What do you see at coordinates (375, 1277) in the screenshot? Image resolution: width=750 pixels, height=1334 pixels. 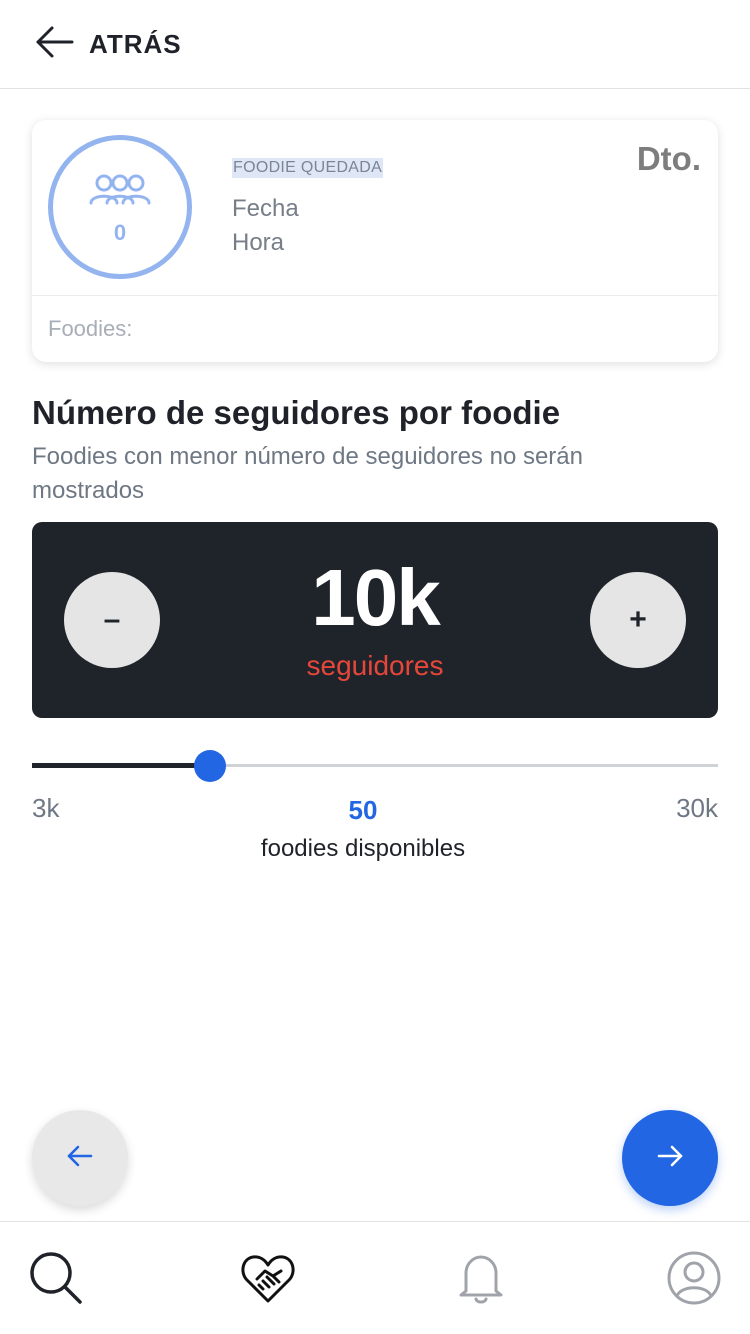 I see `bottom-tab-bar` at bounding box center [375, 1277].